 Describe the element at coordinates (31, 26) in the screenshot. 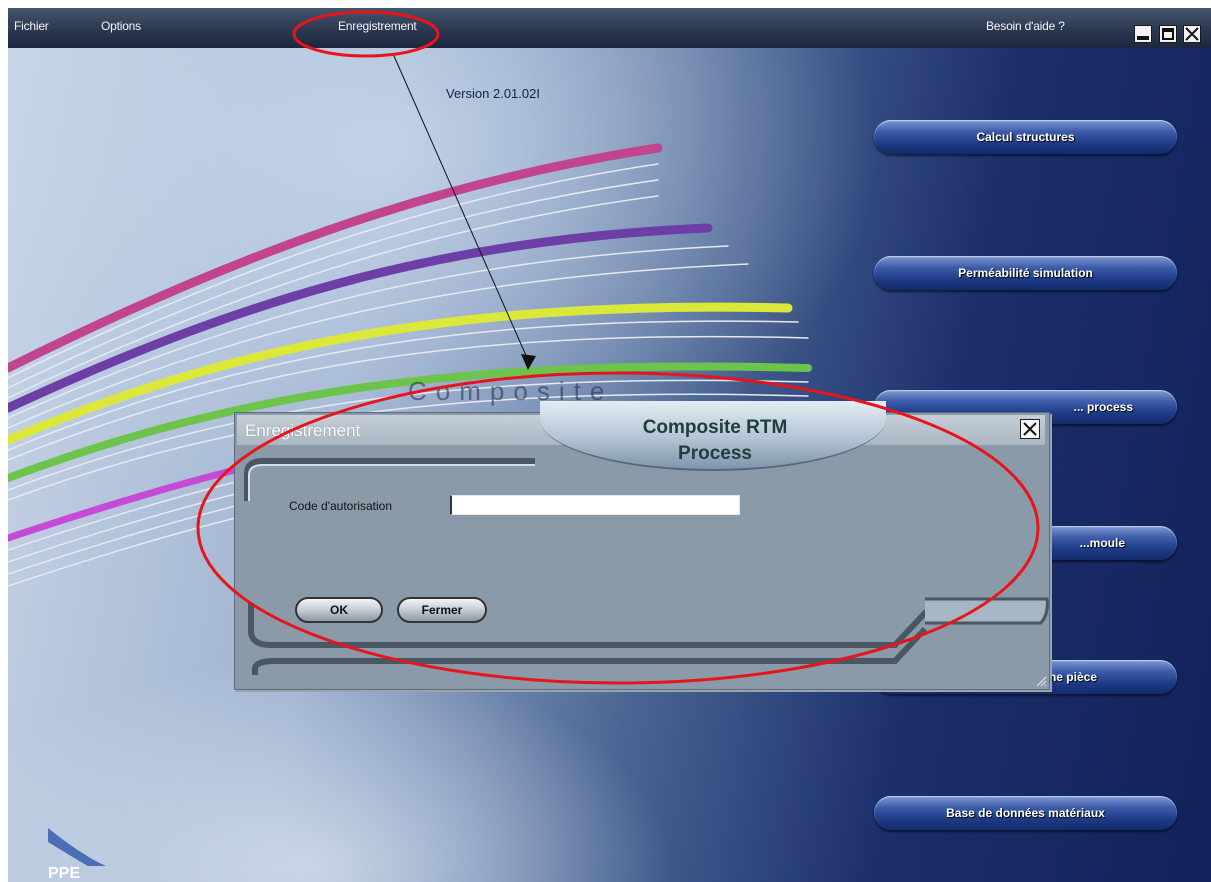

I see `menu-fichier: Fichier` at that location.